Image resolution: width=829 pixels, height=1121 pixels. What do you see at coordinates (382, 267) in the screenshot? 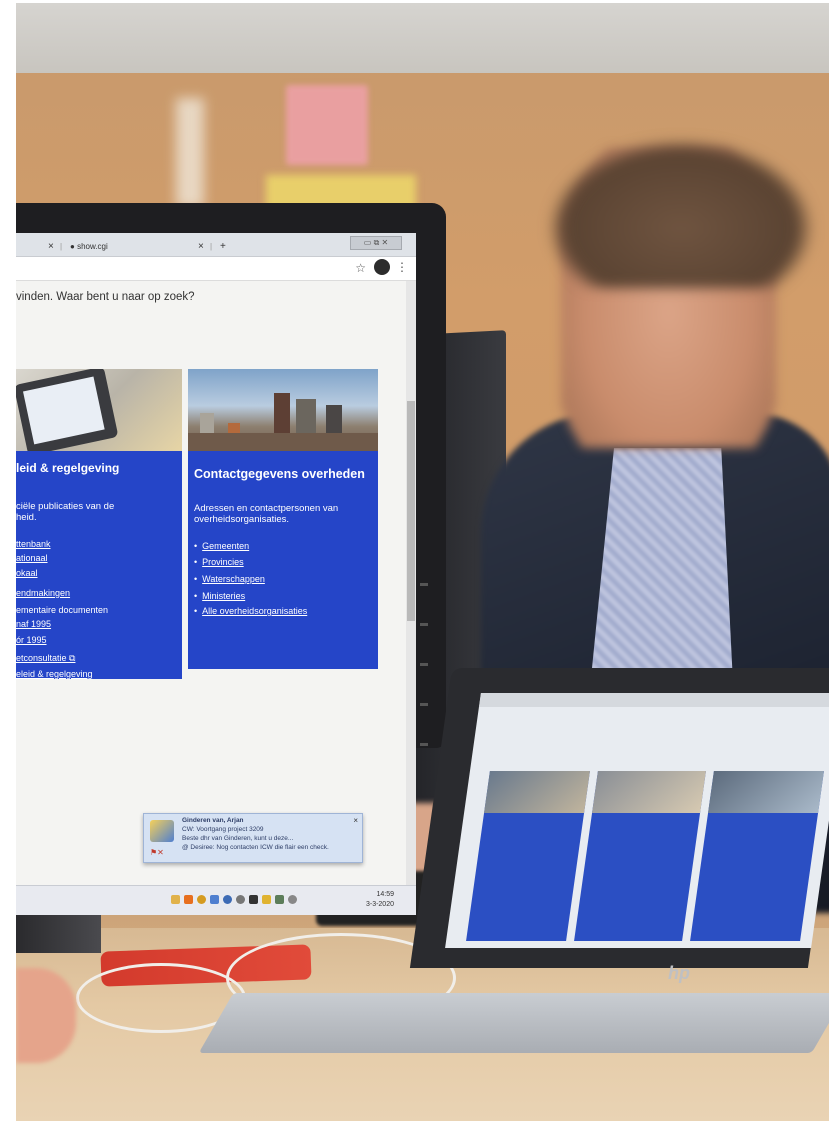
I see `extension-icon` at bounding box center [382, 267].